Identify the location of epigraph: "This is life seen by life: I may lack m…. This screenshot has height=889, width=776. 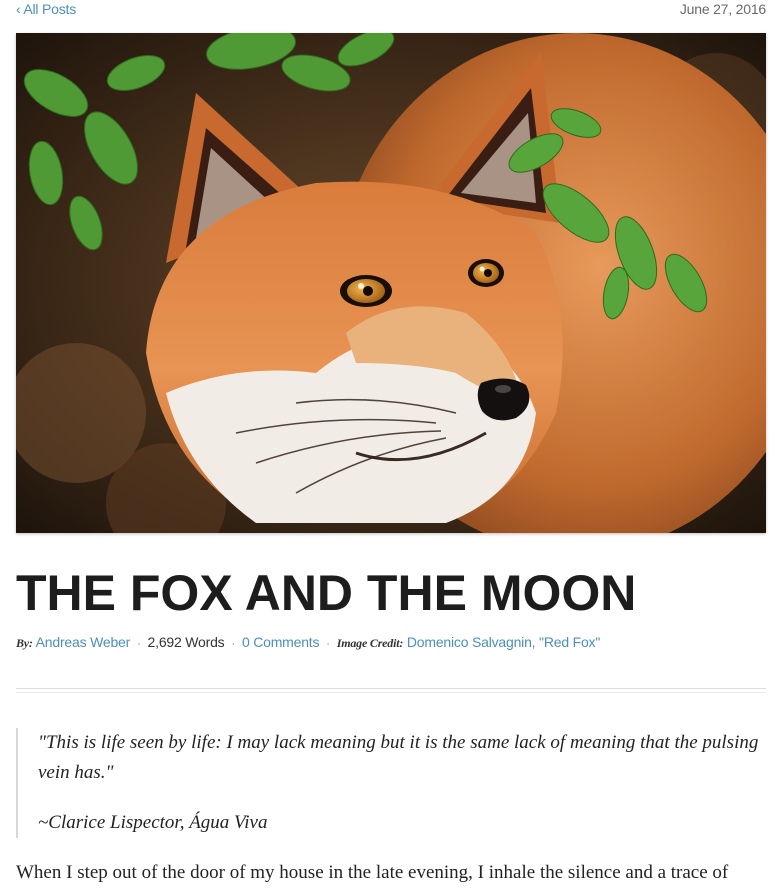
(392, 783).